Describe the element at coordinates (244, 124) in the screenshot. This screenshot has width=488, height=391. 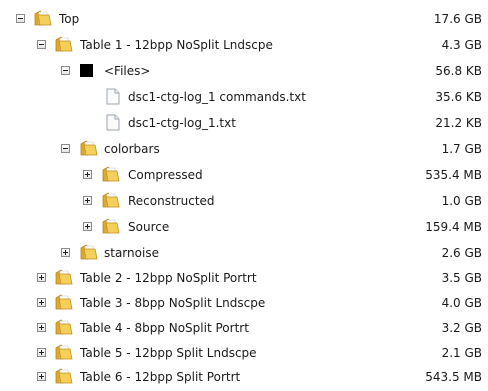
I see `tree-row-file-log: dsc1-ctg-log_1.txt 21.2 KB` at that location.